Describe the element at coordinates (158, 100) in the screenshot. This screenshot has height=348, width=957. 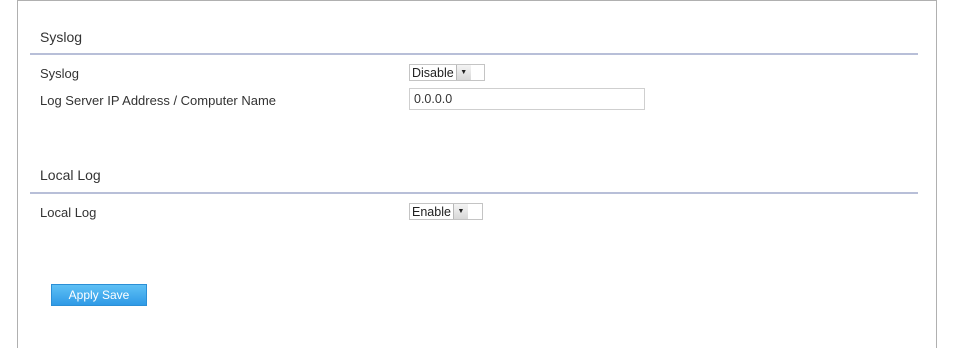
I see `log-server-label: Log Server IP Address / Computer Name` at that location.